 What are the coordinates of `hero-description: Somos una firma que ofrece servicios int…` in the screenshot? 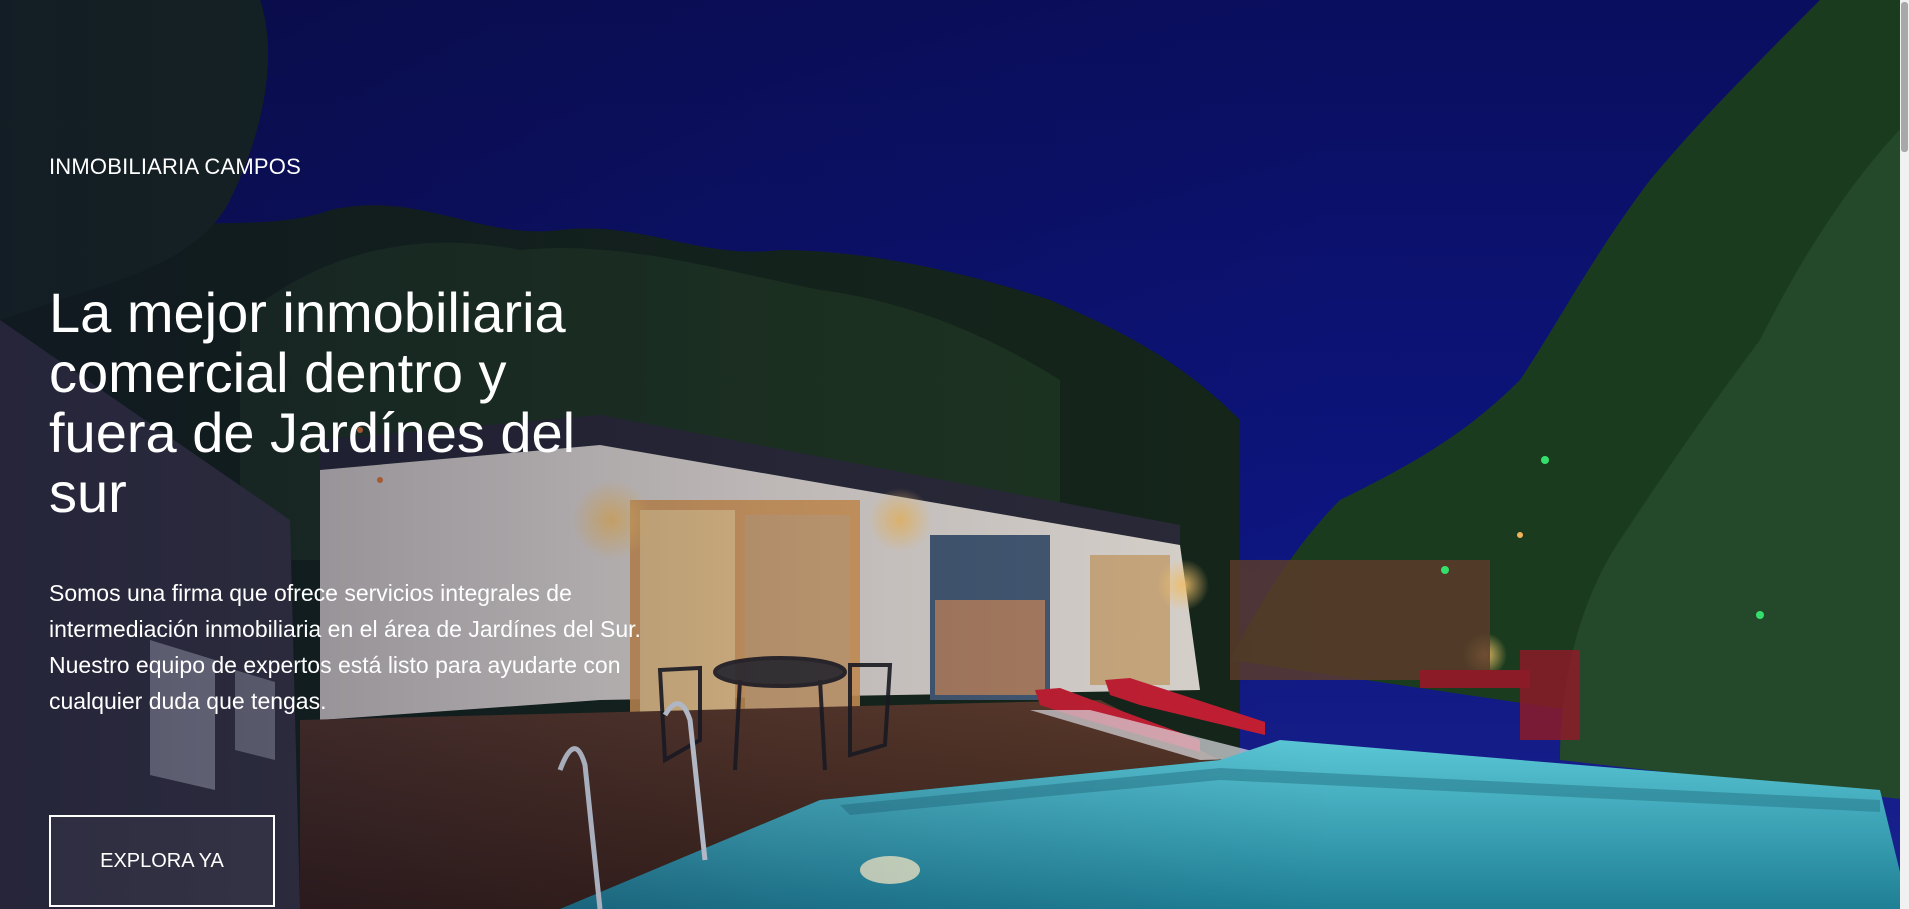 It's located at (345, 647).